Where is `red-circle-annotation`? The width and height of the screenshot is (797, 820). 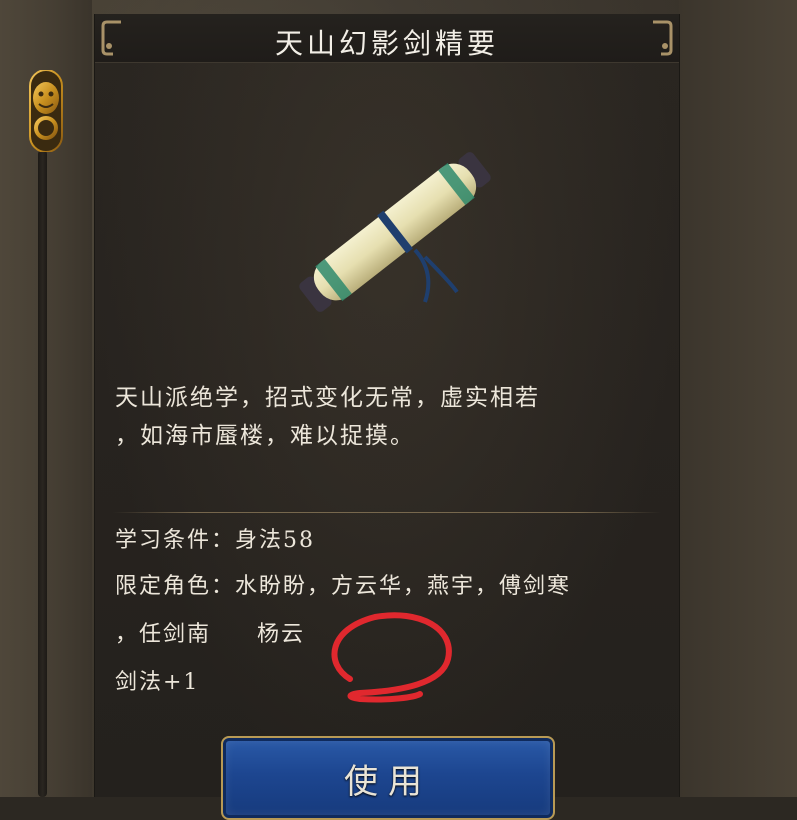
red-circle-annotation is located at coordinates (391, 657).